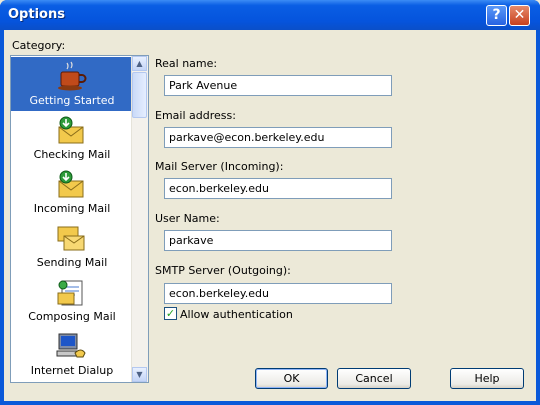  What do you see at coordinates (71, 238) in the screenshot?
I see `envelope-send-icon` at bounding box center [71, 238].